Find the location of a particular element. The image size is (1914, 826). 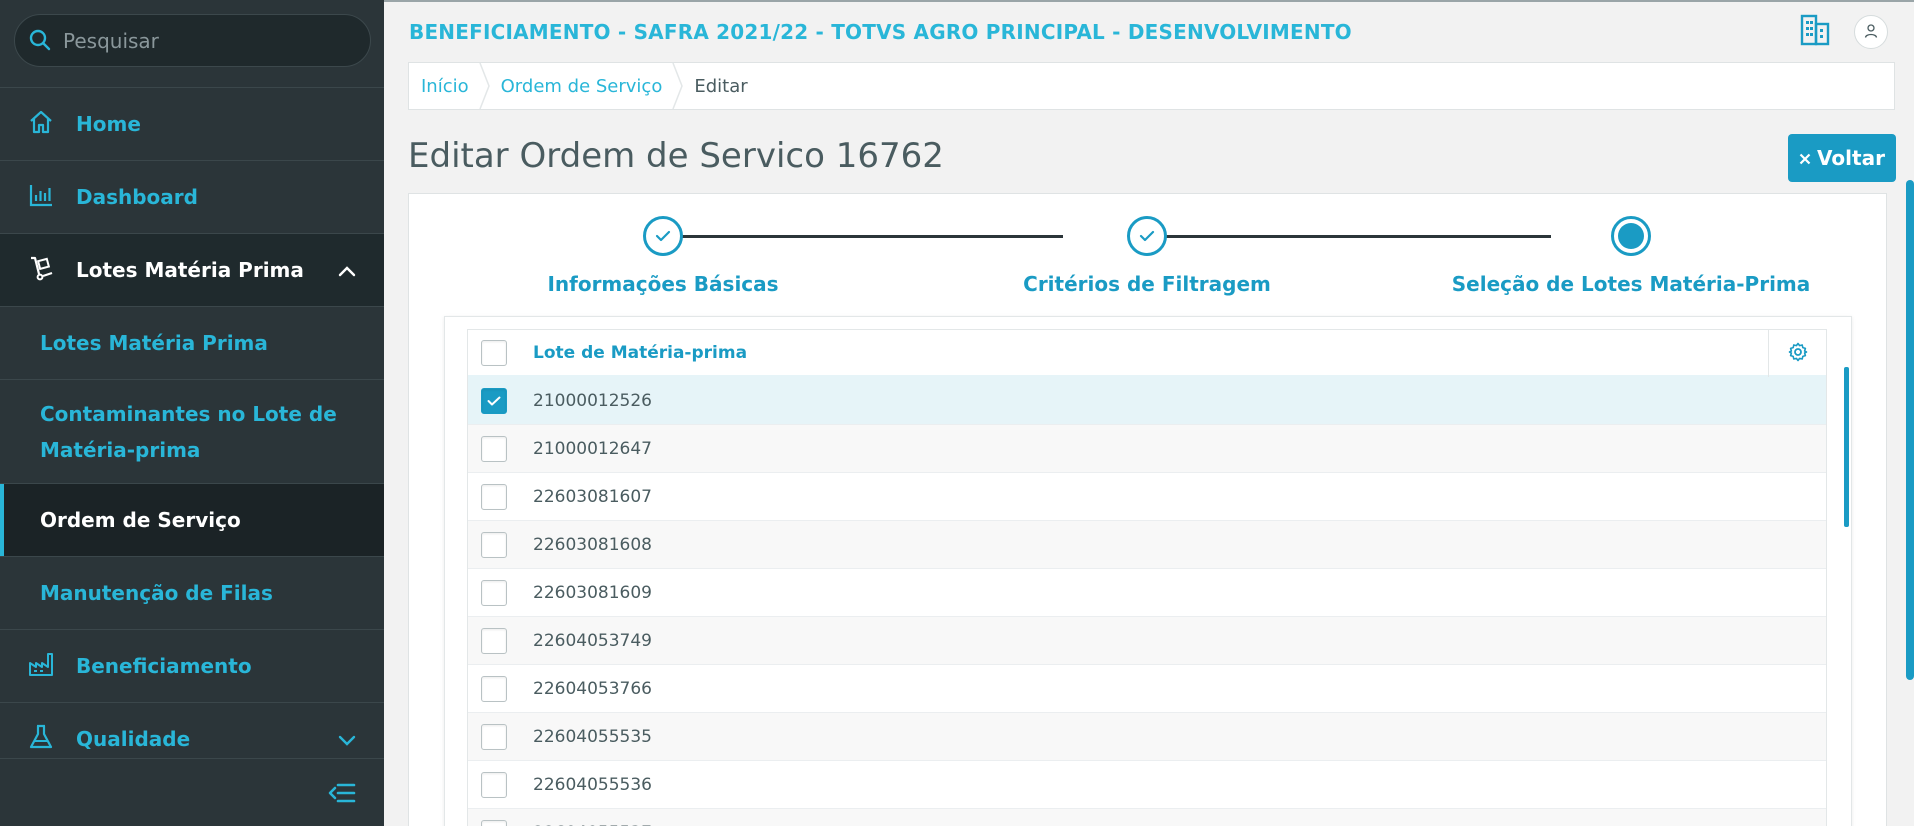

table-header: Lote de Matéria-prima is located at coordinates (1147, 353).